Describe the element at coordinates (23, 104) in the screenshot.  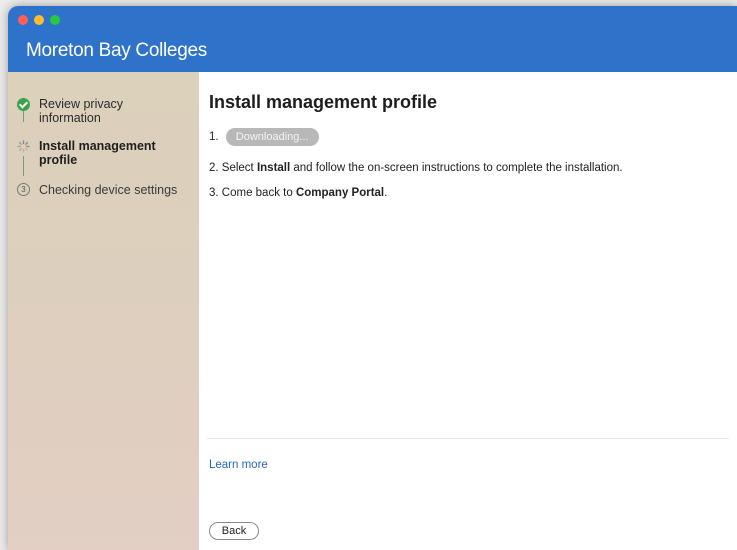
I see `check-circle-icon` at that location.